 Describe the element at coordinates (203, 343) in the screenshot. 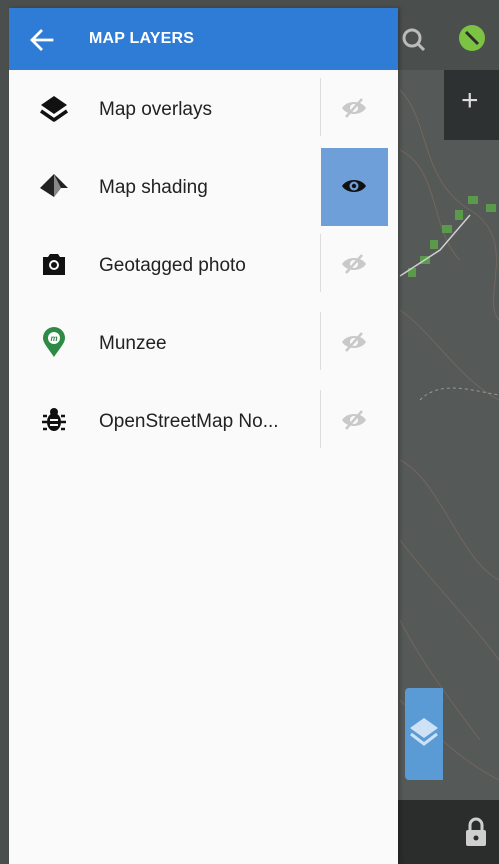

I see `layer-row-munzee: m Munzee` at that location.